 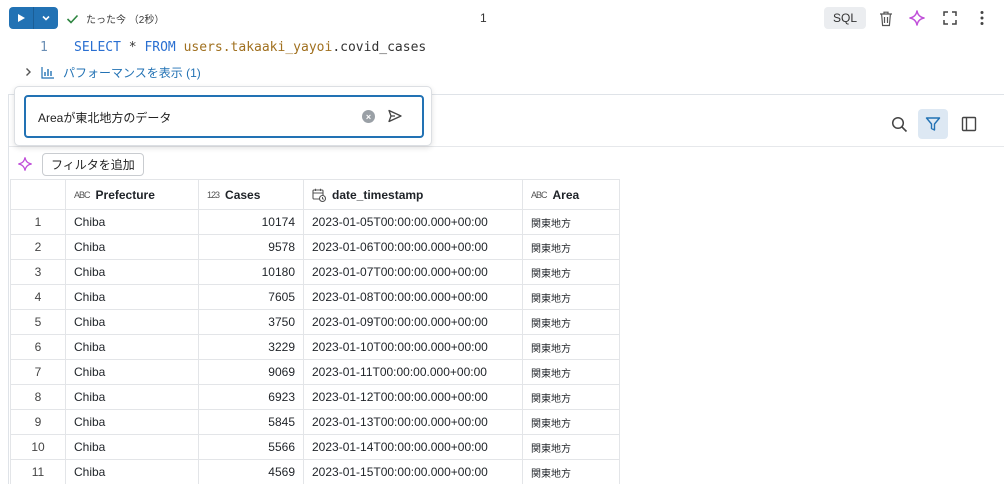 I want to click on bar-chart-icon, so click(x=47, y=72).